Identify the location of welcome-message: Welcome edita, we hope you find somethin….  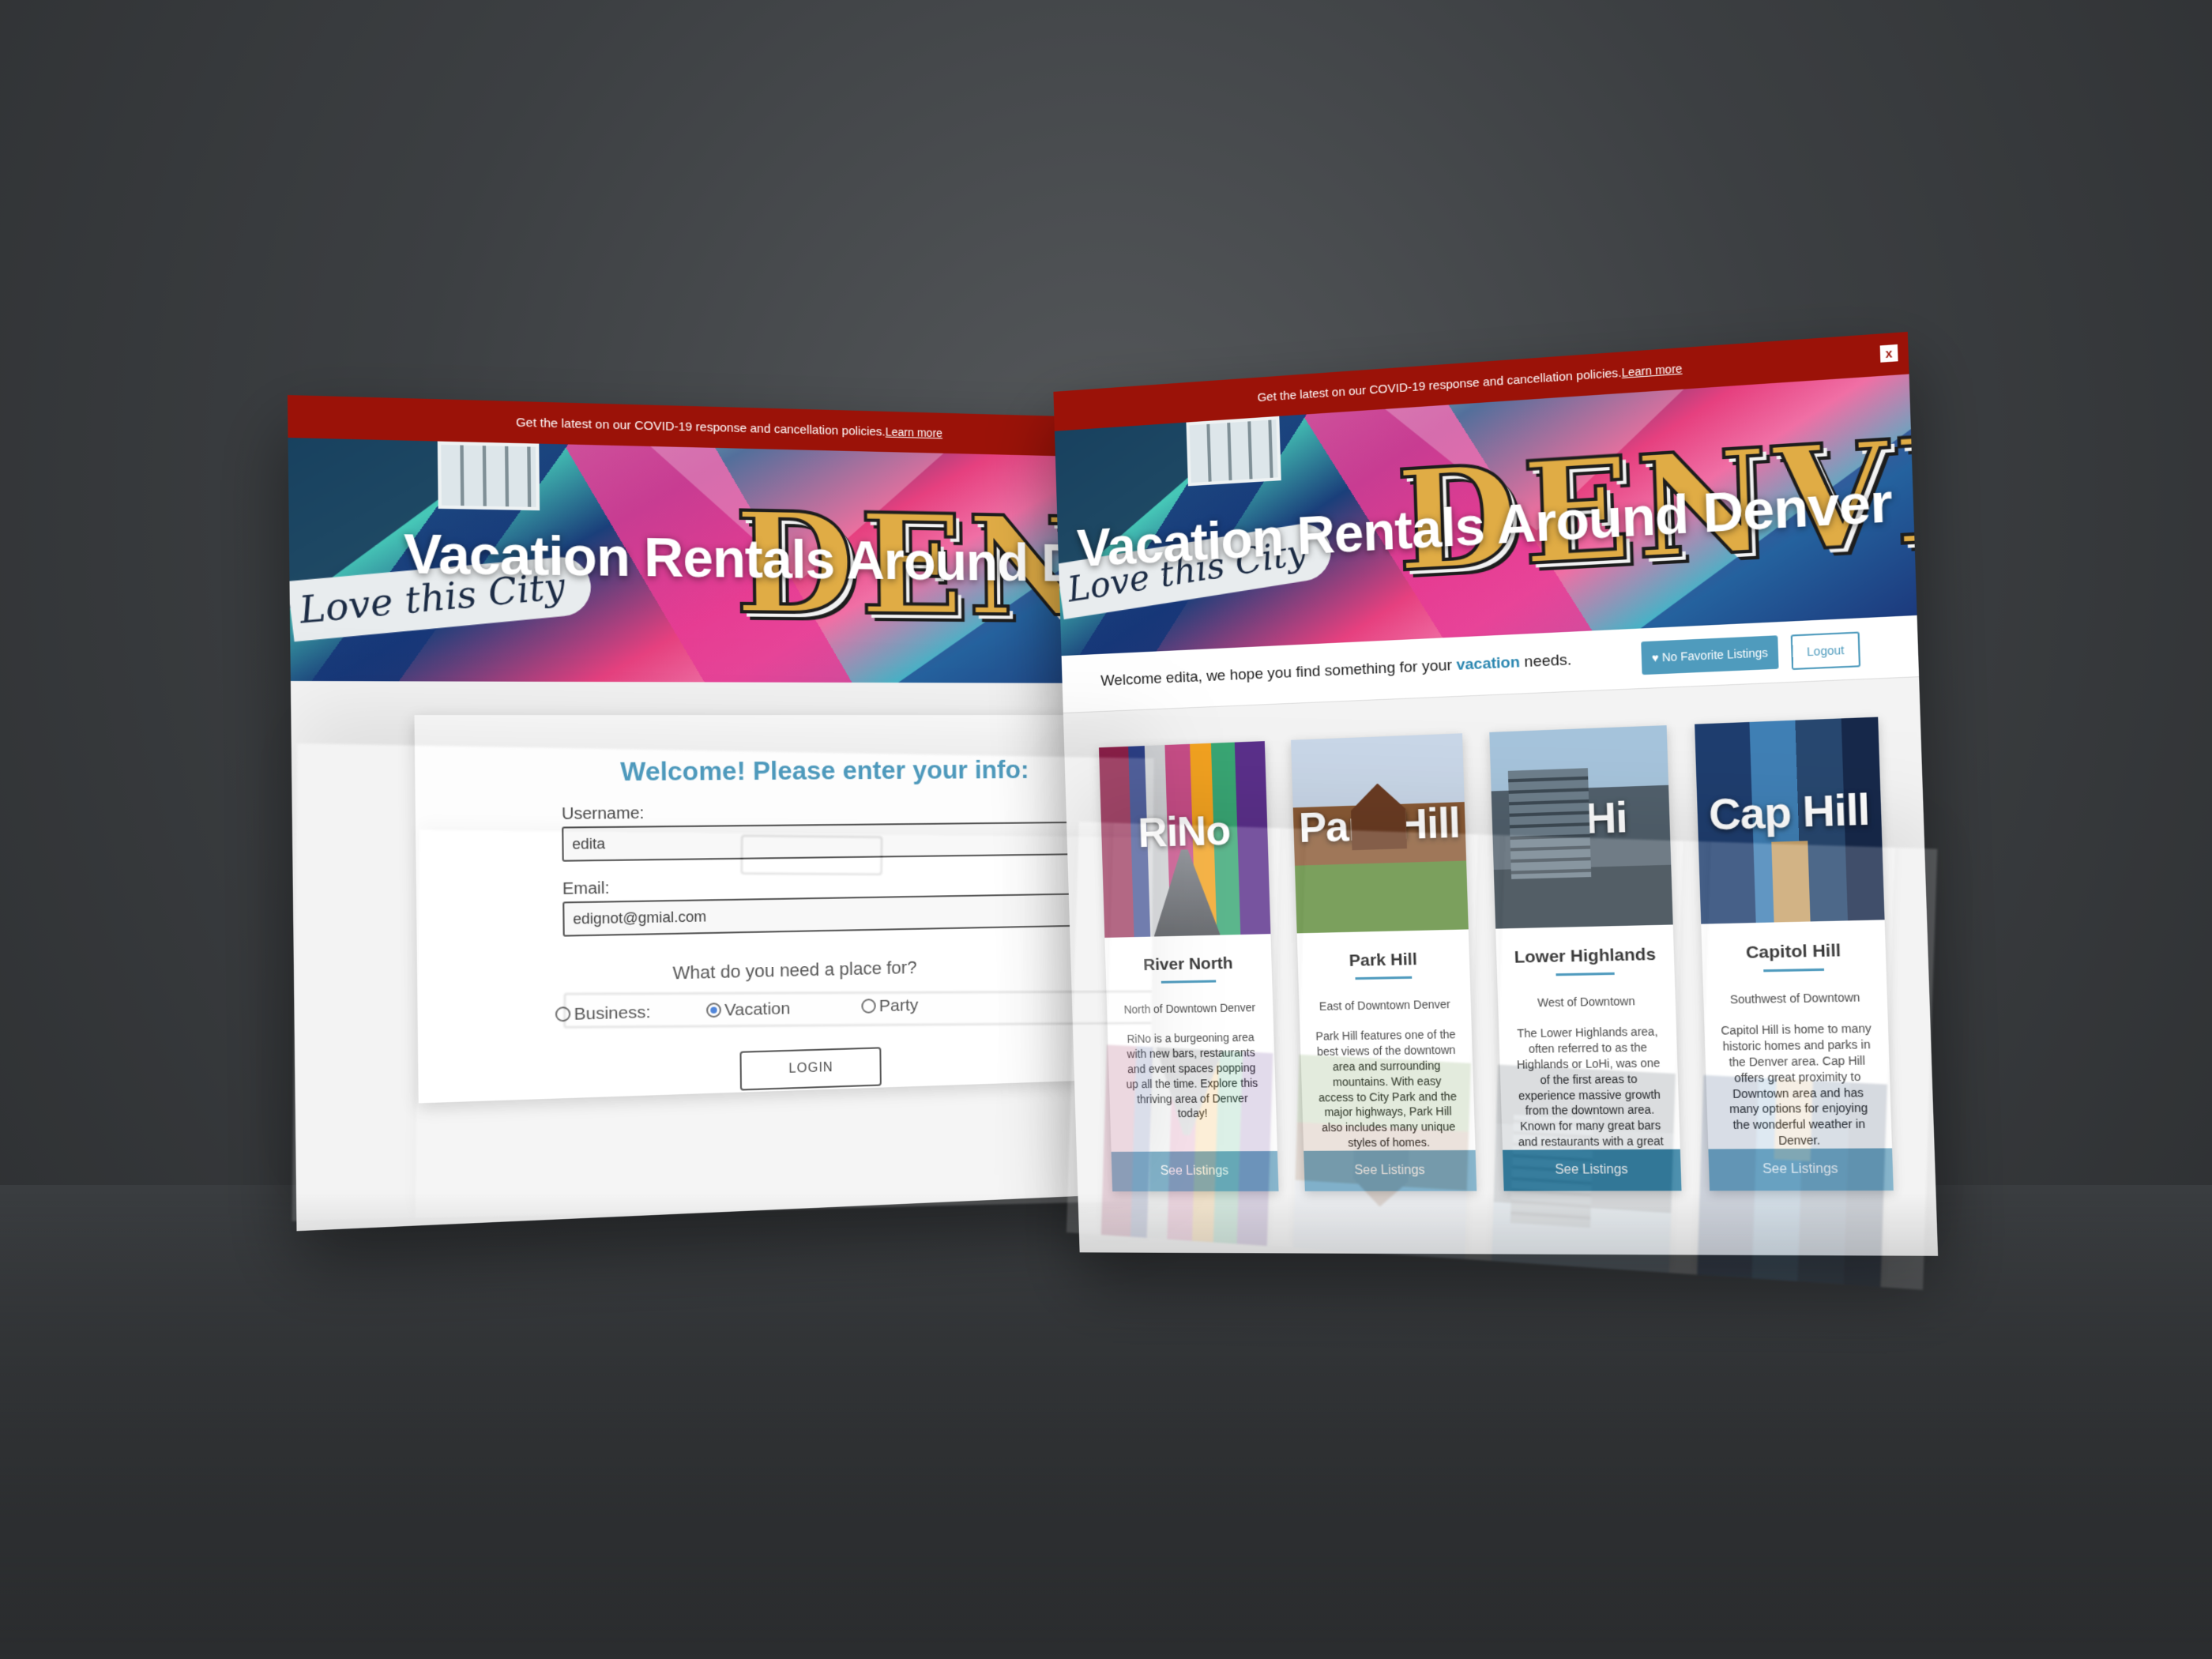
(1336, 671).